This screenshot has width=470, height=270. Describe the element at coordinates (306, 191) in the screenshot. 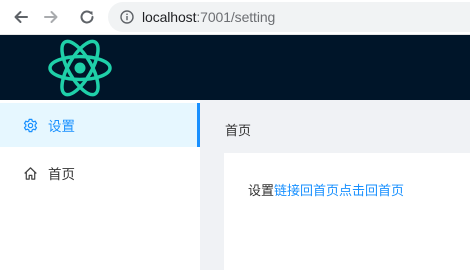

I see `link-back-home: 链接回首页` at that location.